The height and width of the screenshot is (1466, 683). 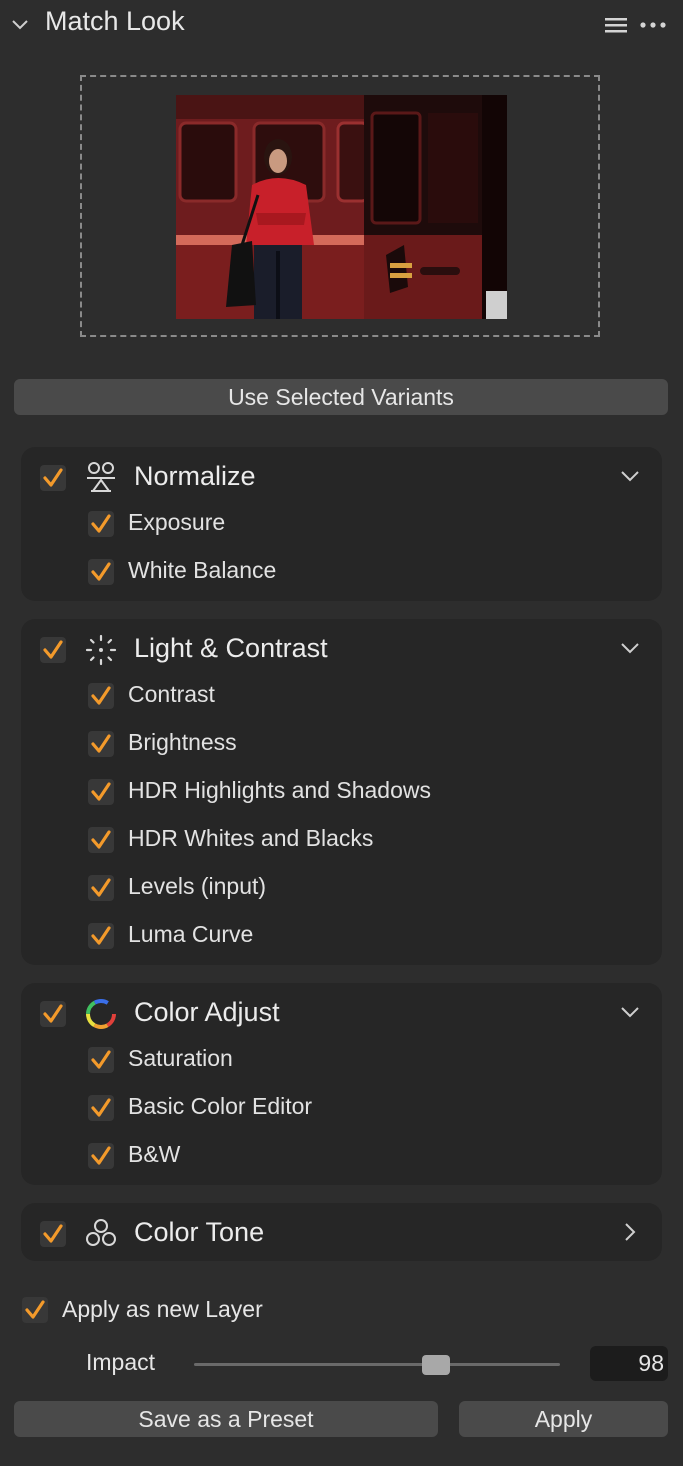 I want to click on brightness-checkbox, so click(x=101, y=744).